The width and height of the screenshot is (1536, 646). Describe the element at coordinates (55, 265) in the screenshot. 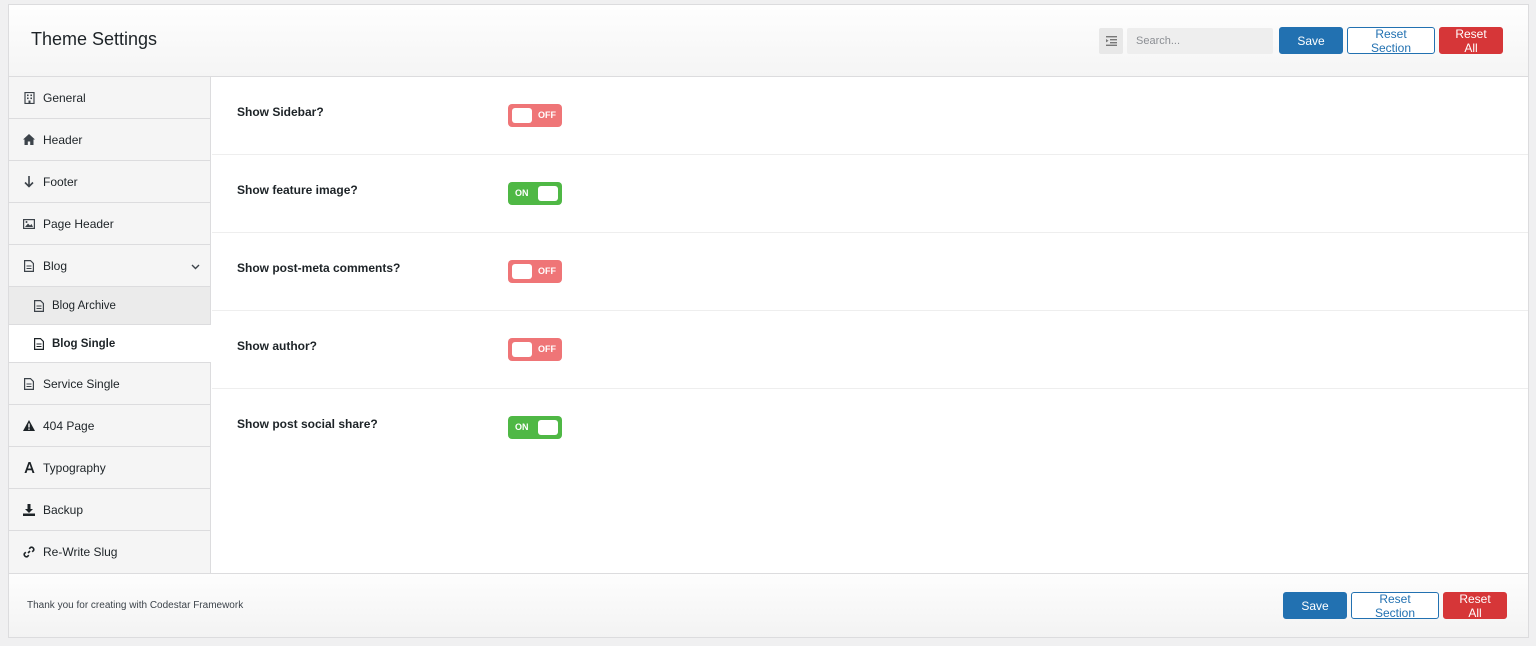

I see `sidebar-item-label: Blog` at that location.